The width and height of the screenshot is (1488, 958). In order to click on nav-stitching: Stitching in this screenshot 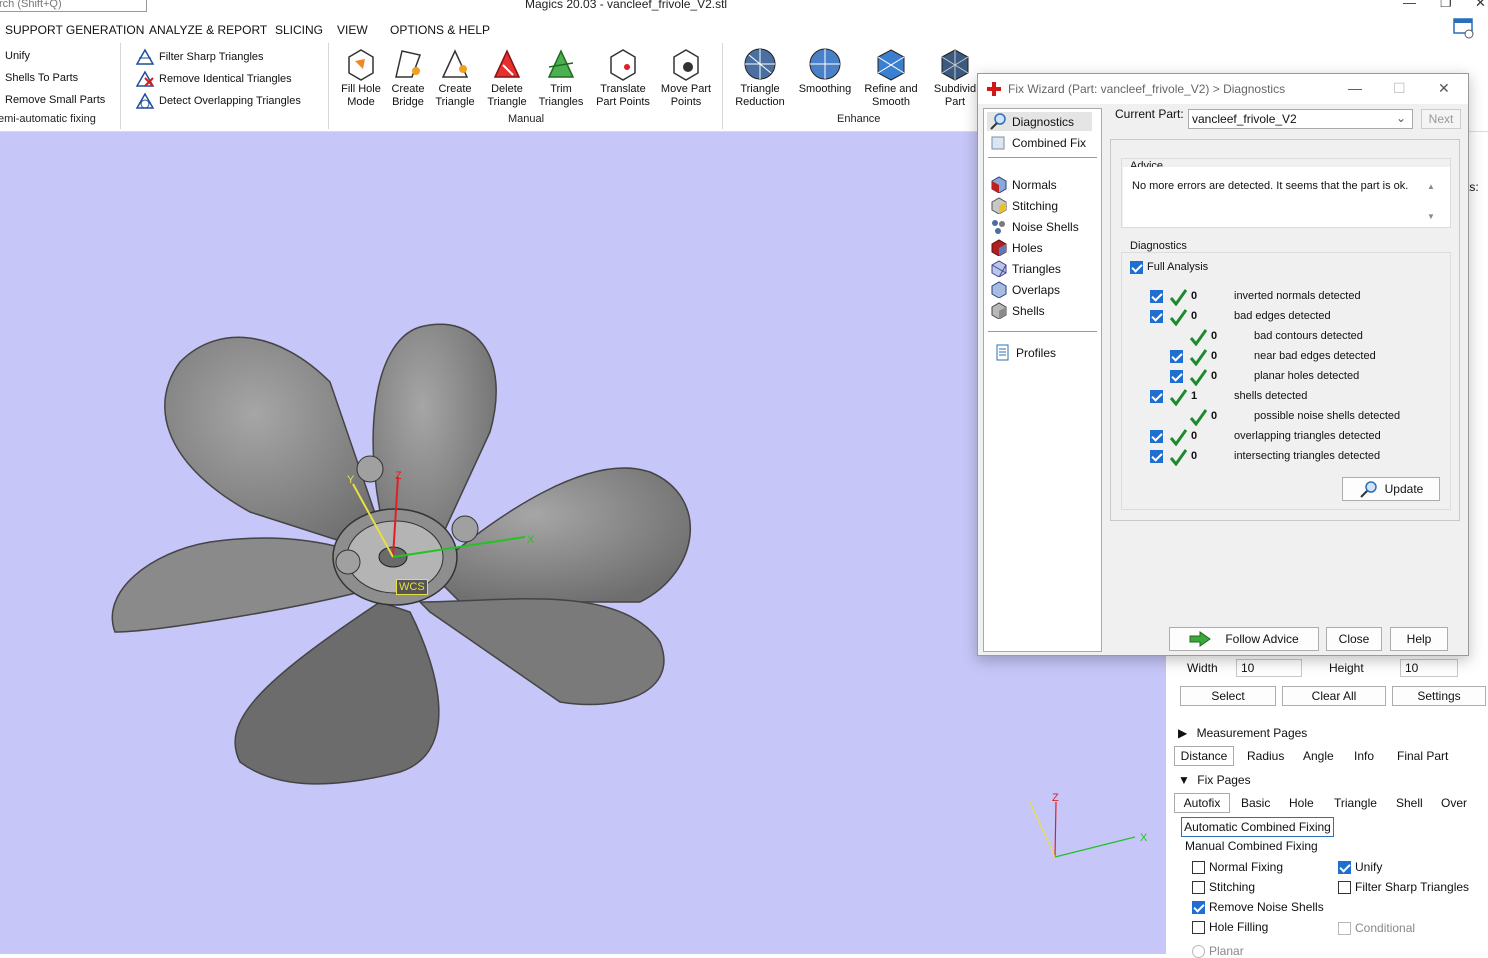, I will do `click(1024, 205)`.